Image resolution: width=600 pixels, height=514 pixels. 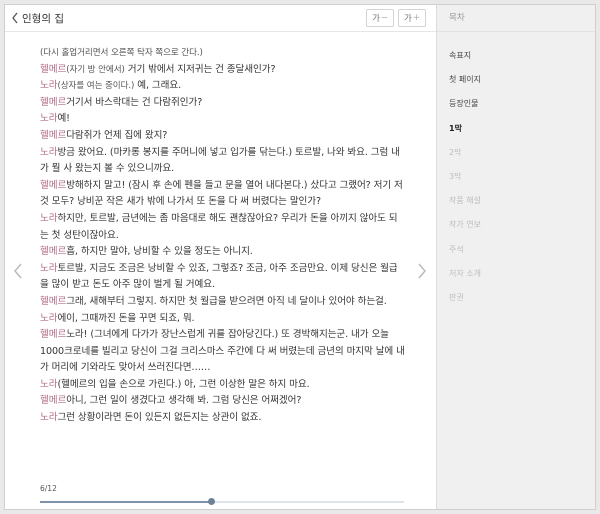 What do you see at coordinates (95, 69) in the screenshot?
I see `stage-direction: (자기 방 안에서)` at bounding box center [95, 69].